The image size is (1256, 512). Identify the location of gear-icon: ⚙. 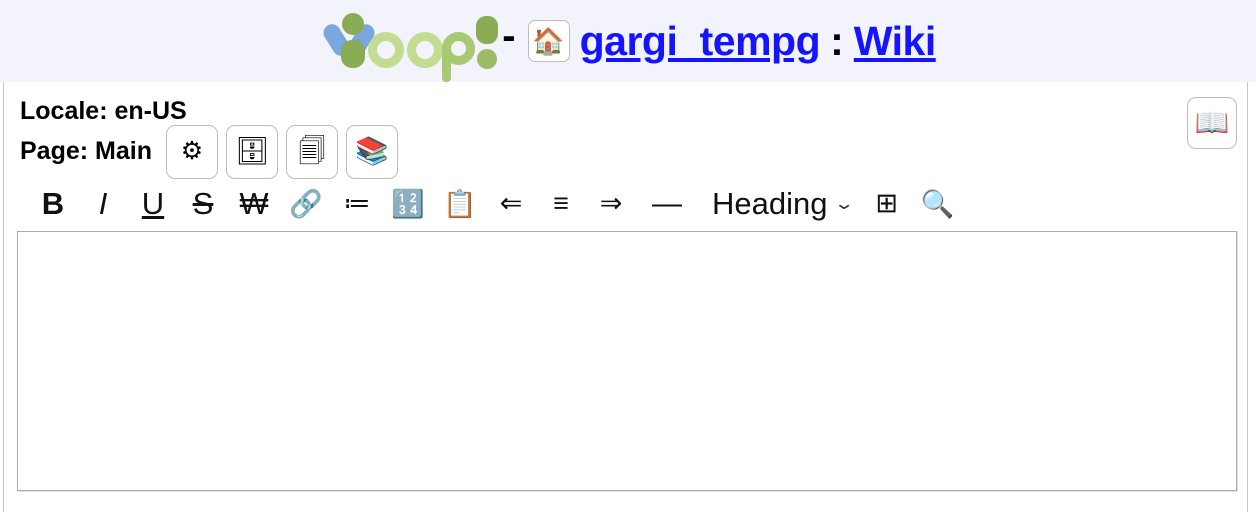
(192, 151).